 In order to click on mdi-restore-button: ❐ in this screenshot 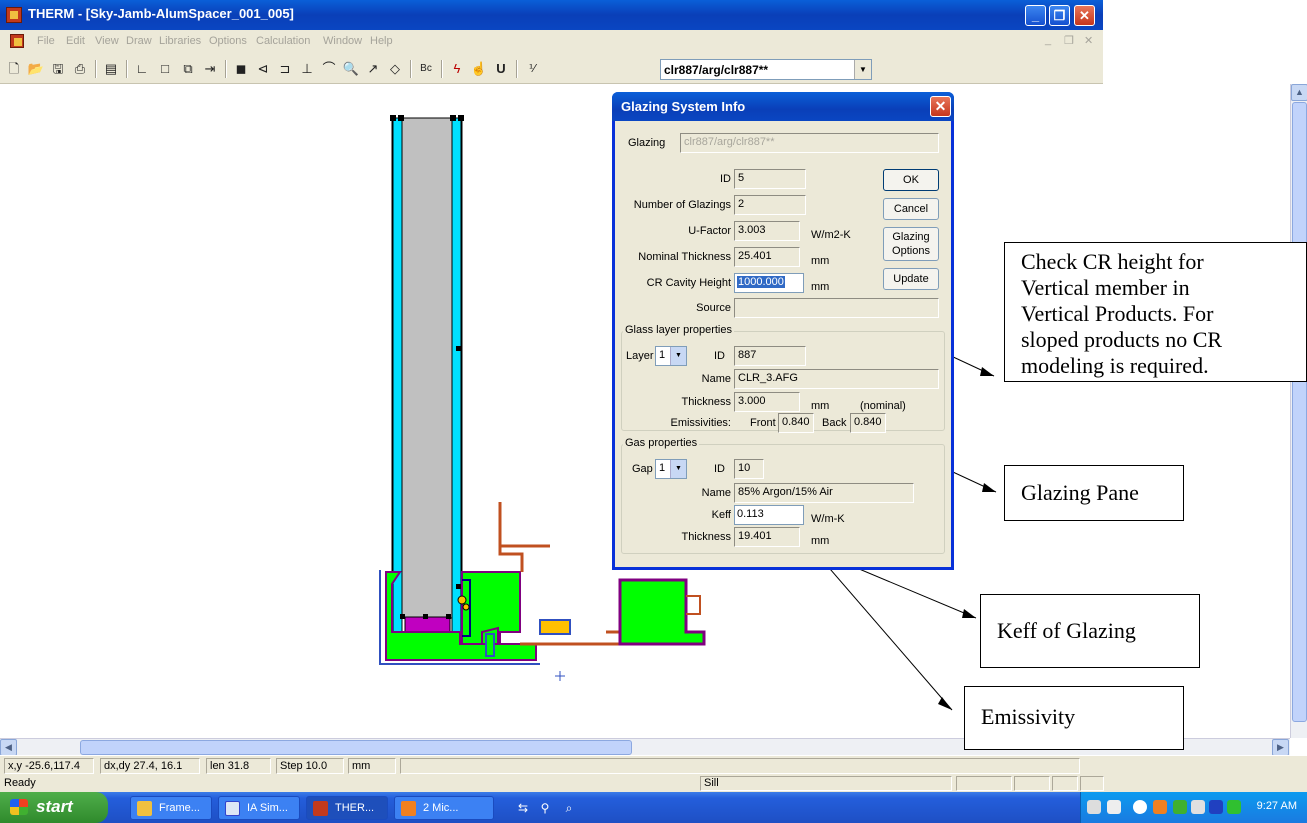, I will do `click(1069, 40)`.